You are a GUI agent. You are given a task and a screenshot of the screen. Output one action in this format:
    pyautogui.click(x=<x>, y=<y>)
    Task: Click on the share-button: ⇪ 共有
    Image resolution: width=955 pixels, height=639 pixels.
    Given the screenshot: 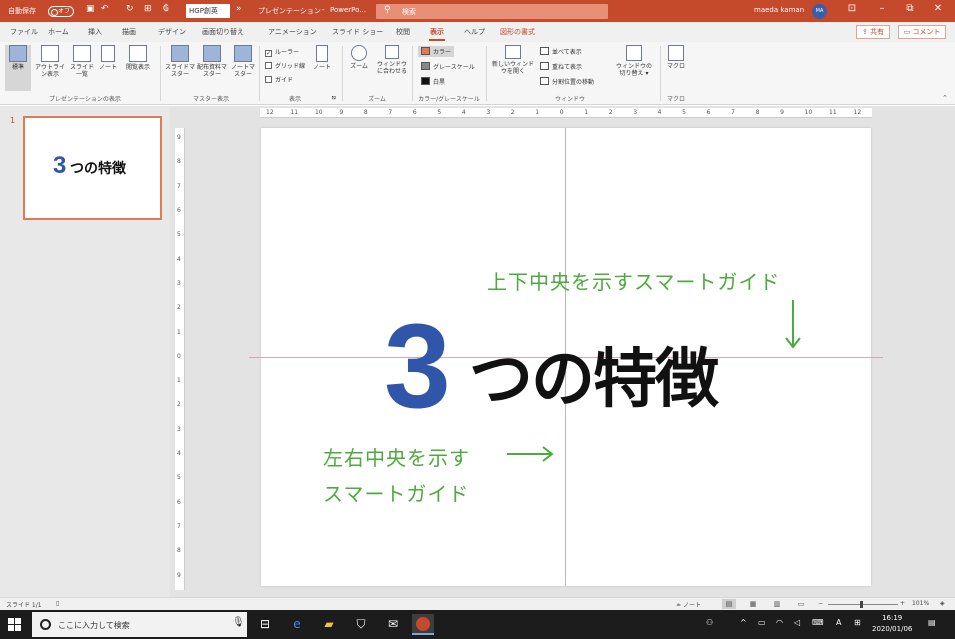 What is the action you would take?
    pyautogui.click(x=873, y=32)
    